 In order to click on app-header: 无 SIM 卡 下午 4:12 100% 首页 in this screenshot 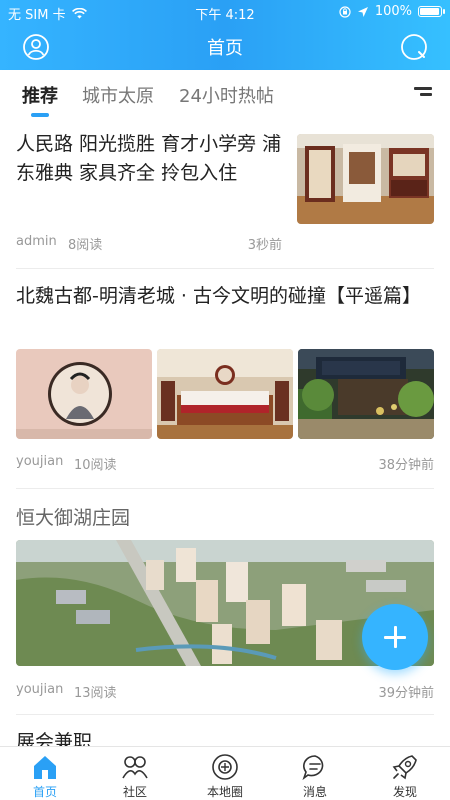, I will do `click(225, 35)`.